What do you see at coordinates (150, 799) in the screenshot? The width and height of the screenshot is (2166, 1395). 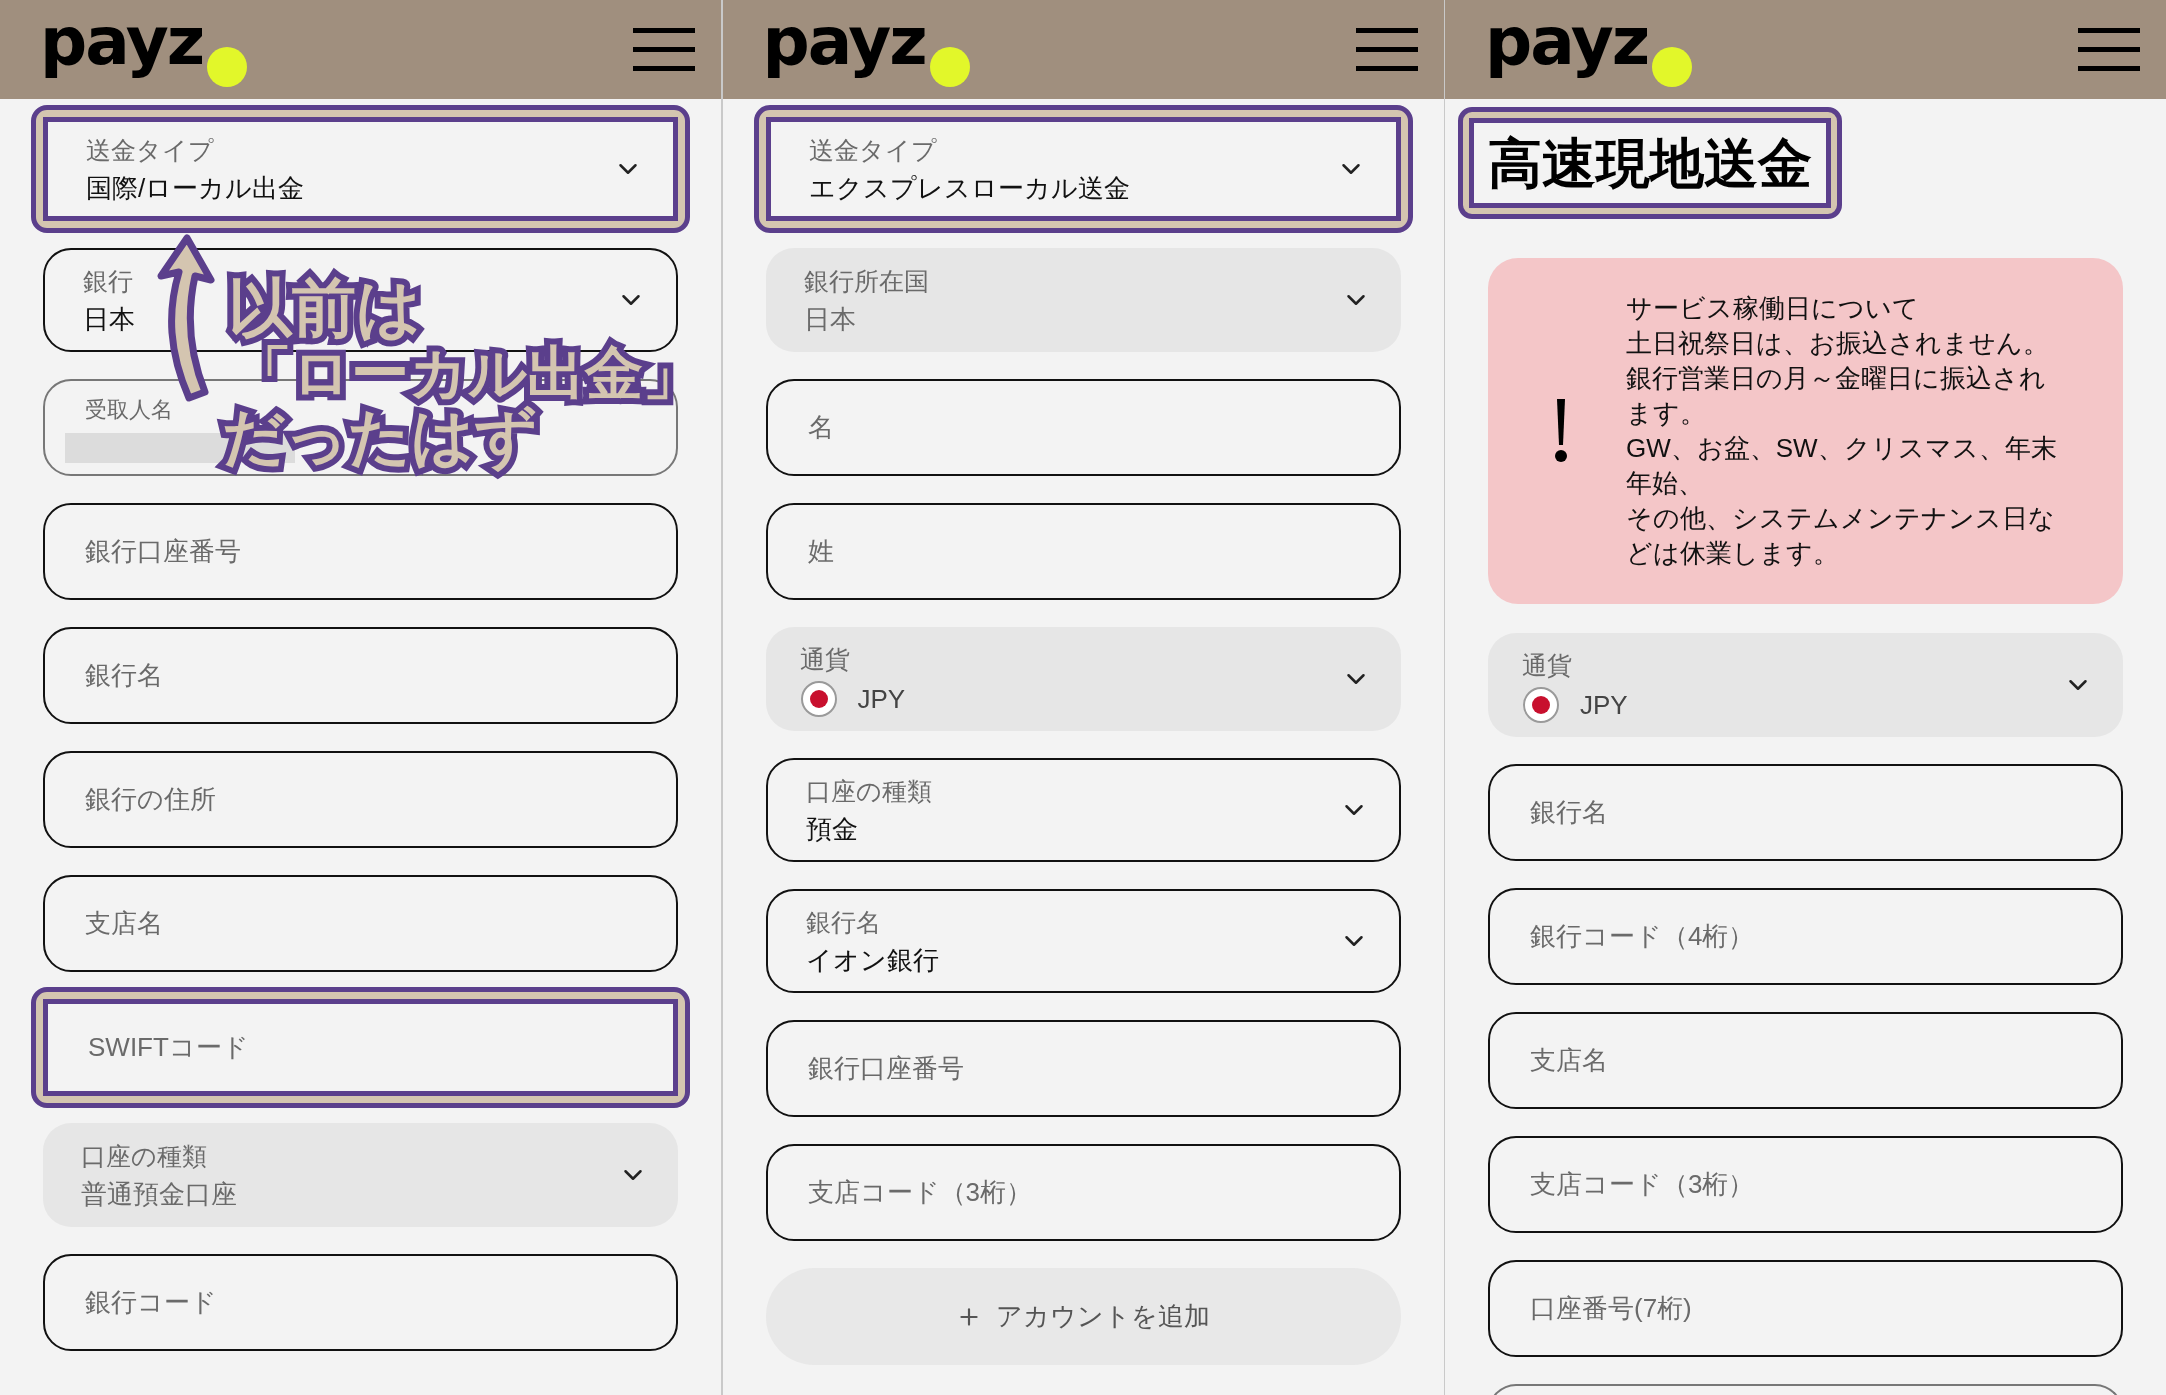 I see `field-placeholder: 銀行の住所` at bounding box center [150, 799].